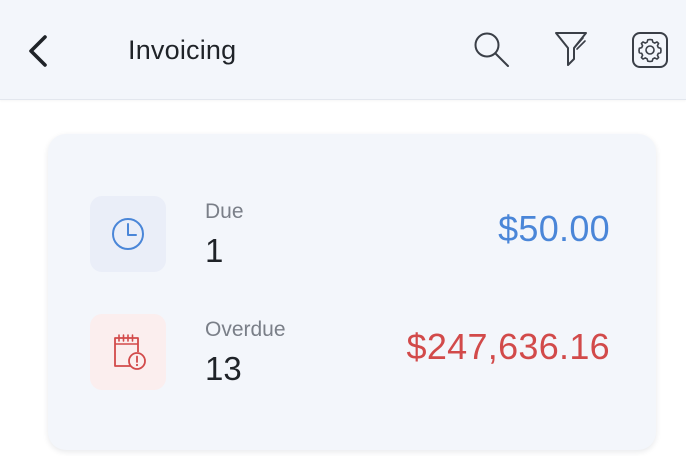 Image resolution: width=686 pixels, height=456 pixels. I want to click on filter-icon, so click(571, 49).